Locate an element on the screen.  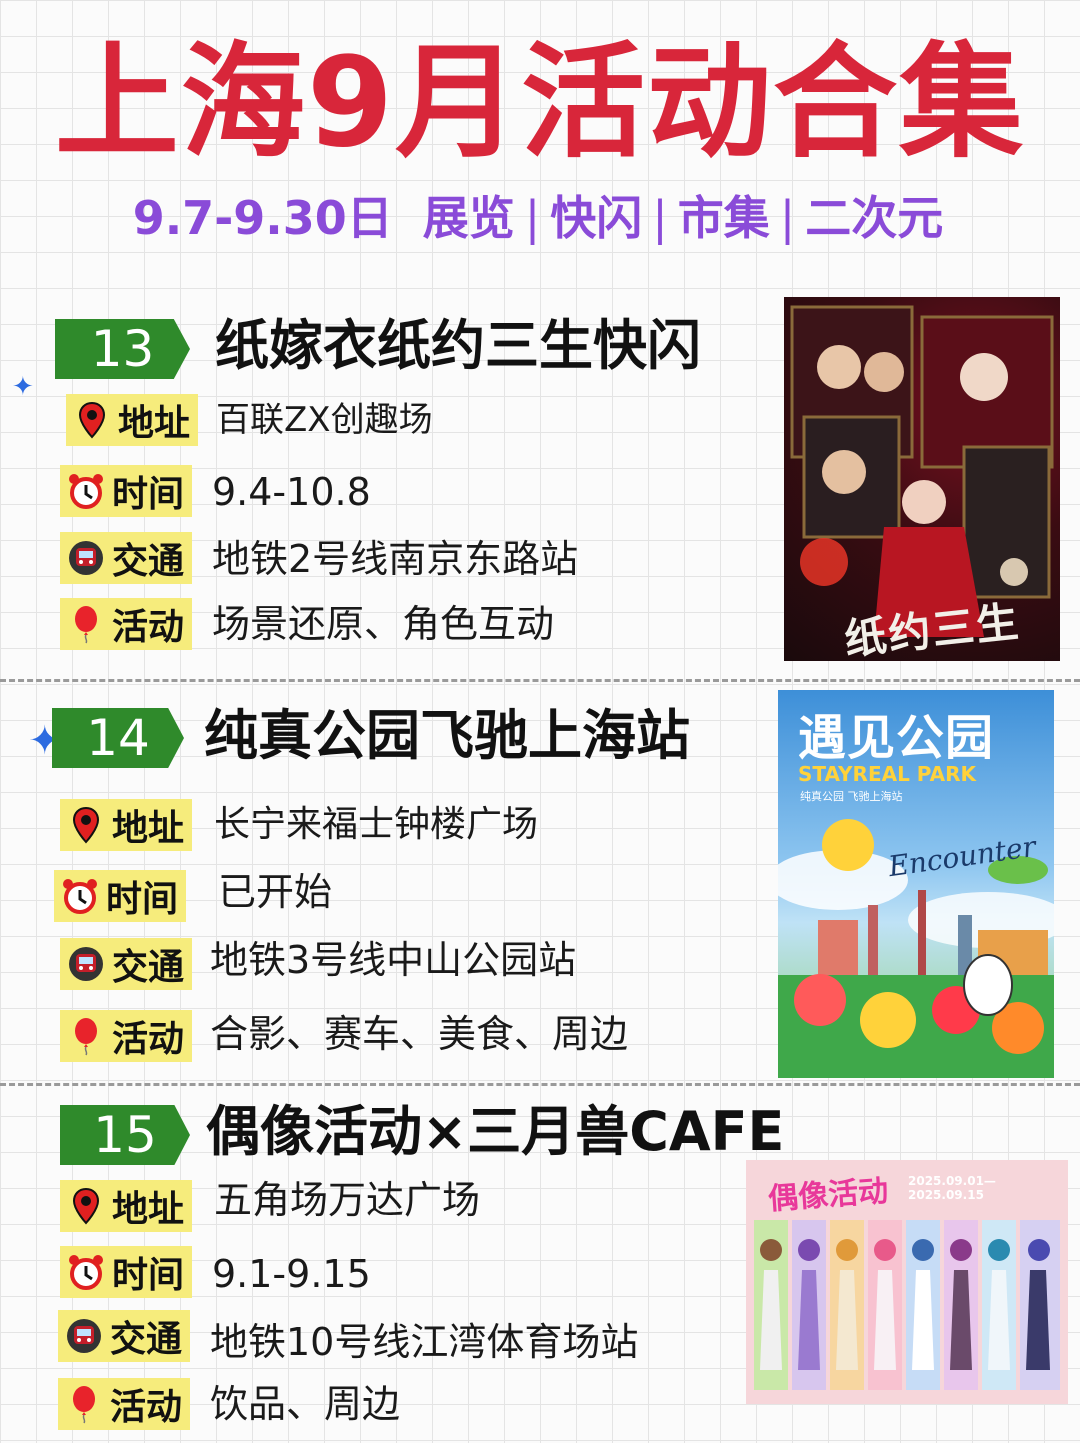
sparkle-star-icon: ✦ is located at coordinates (23, 387).